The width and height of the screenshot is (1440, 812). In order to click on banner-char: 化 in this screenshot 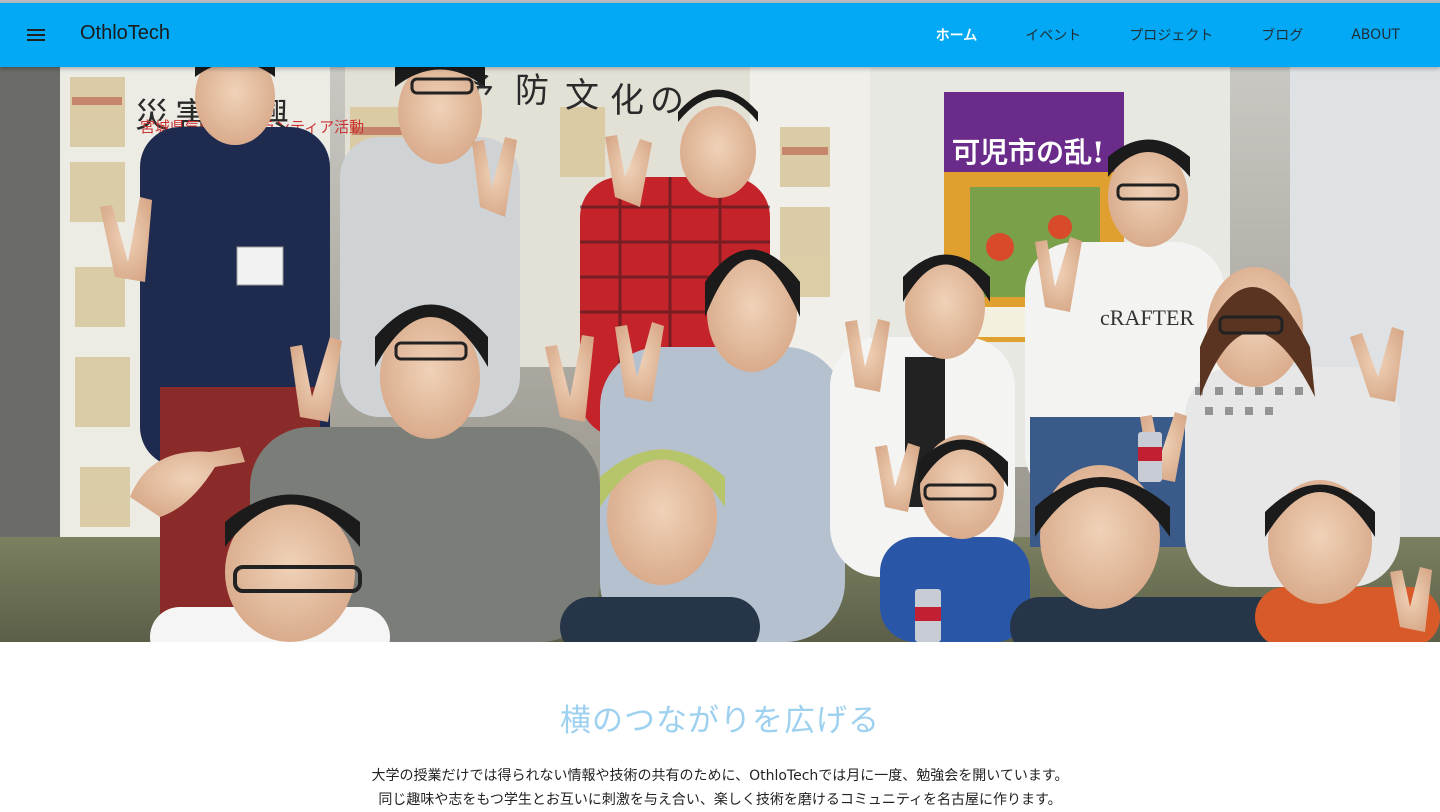, I will do `click(627, 101)`.